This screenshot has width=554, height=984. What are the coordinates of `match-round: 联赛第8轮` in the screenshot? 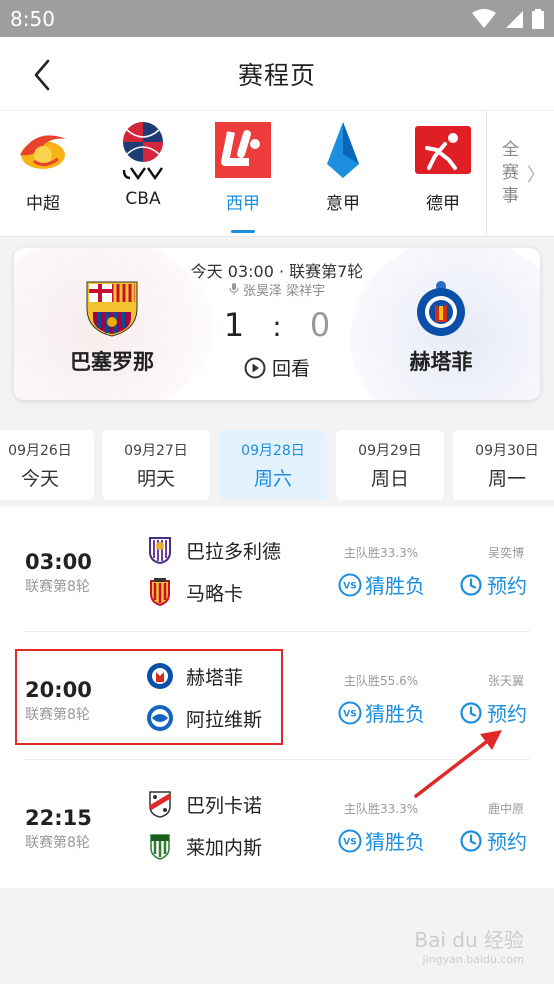 It's located at (57, 843).